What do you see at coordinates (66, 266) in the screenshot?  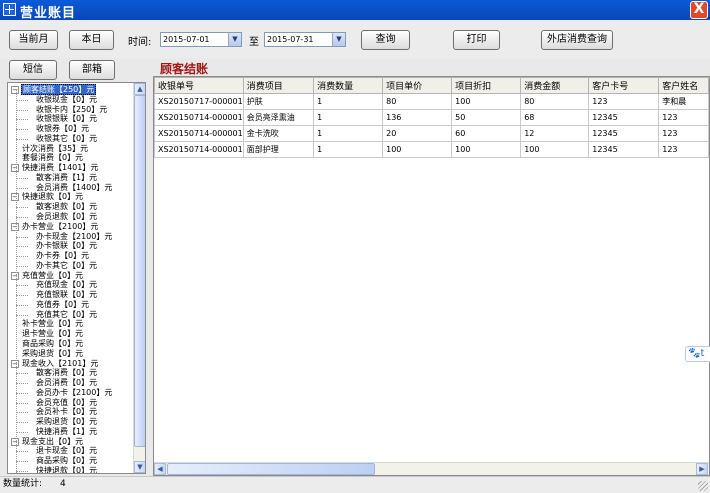 I see `tree-node: 办卡其它【0】元` at bounding box center [66, 266].